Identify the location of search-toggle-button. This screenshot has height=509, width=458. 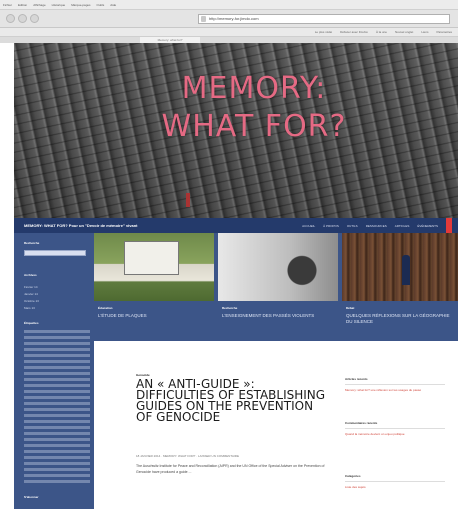
(449, 225).